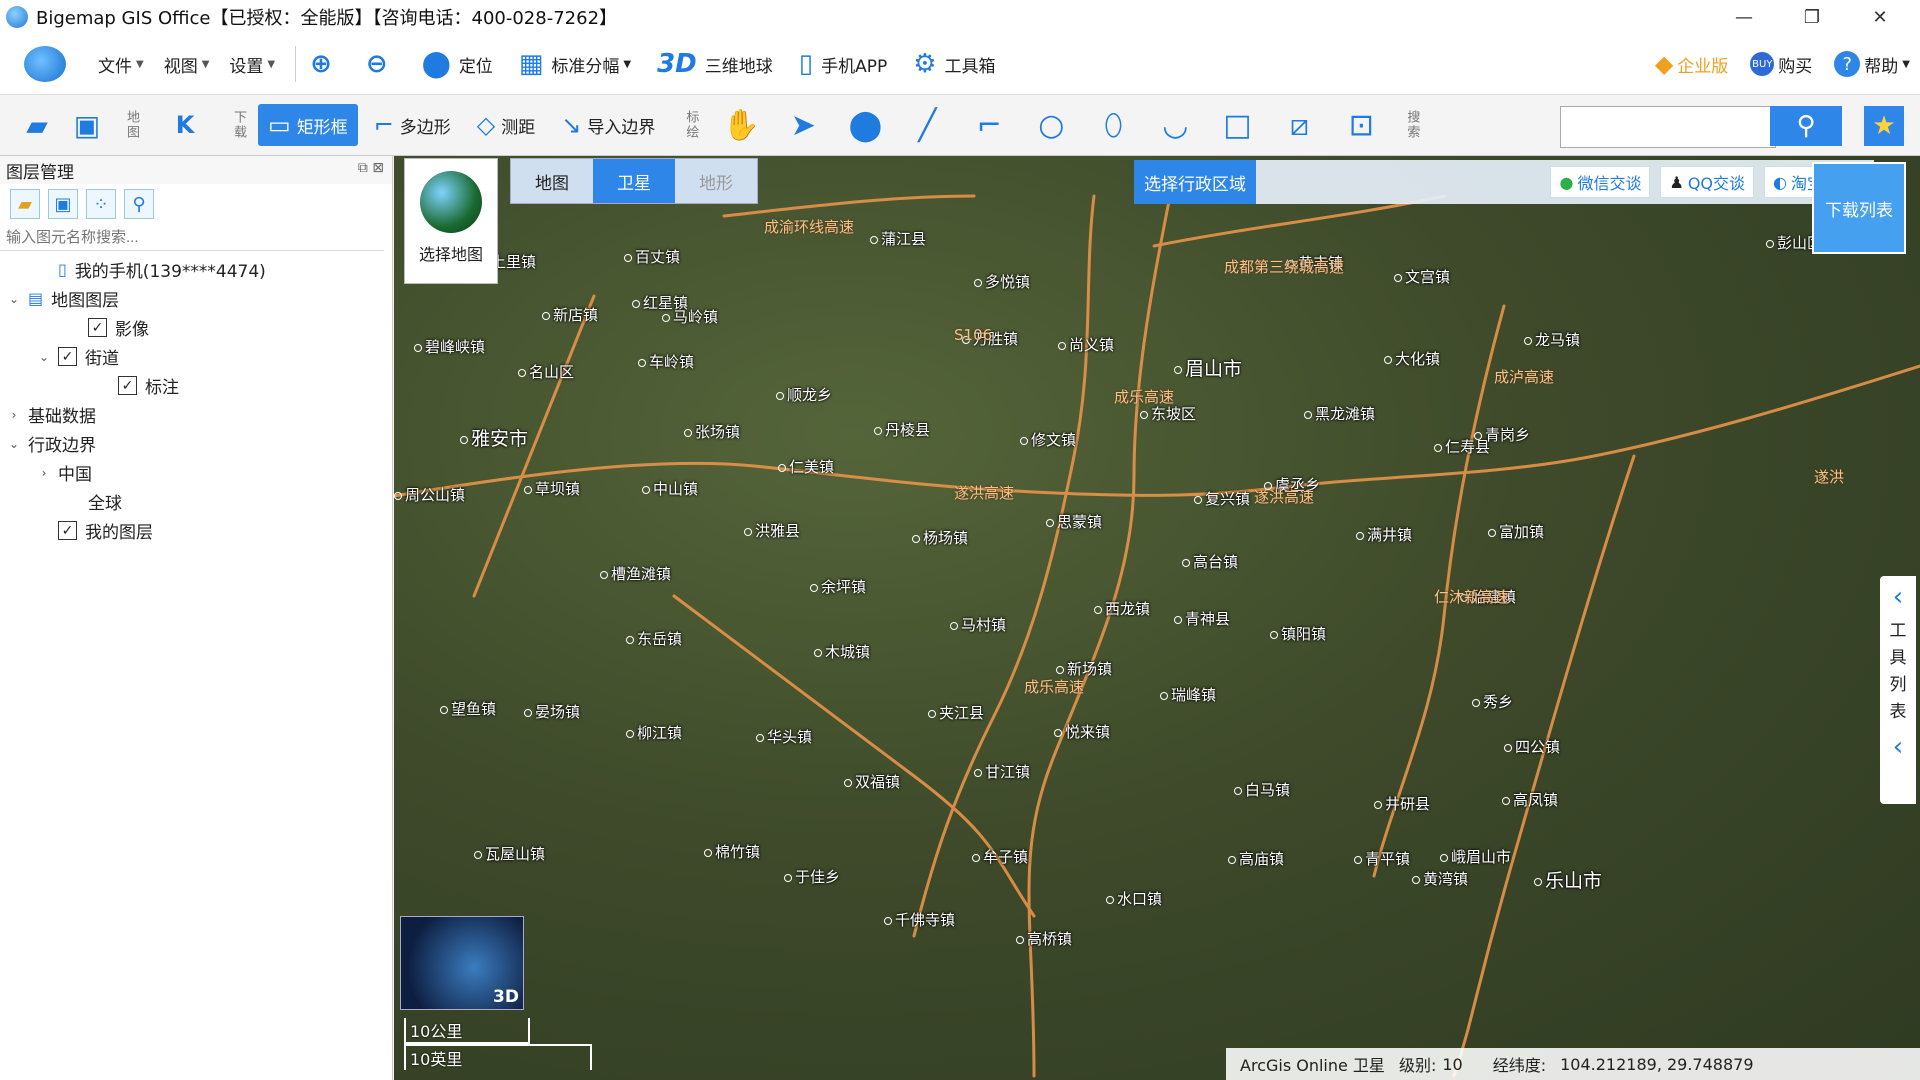 This screenshot has height=1080, width=1920. I want to click on map-selector: 选择地图, so click(451, 221).